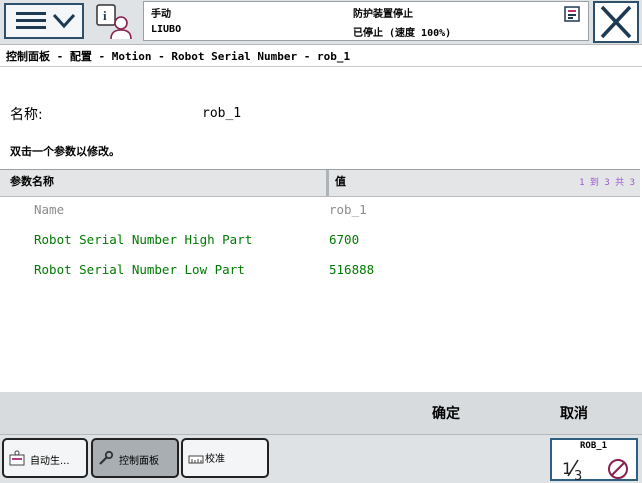 The image size is (642, 483). What do you see at coordinates (321, 66) in the screenshot?
I see `divider` at bounding box center [321, 66].